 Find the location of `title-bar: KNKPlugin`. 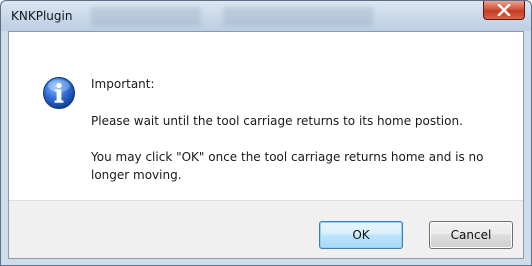

title-bar: KNKPlugin is located at coordinates (266, 16).